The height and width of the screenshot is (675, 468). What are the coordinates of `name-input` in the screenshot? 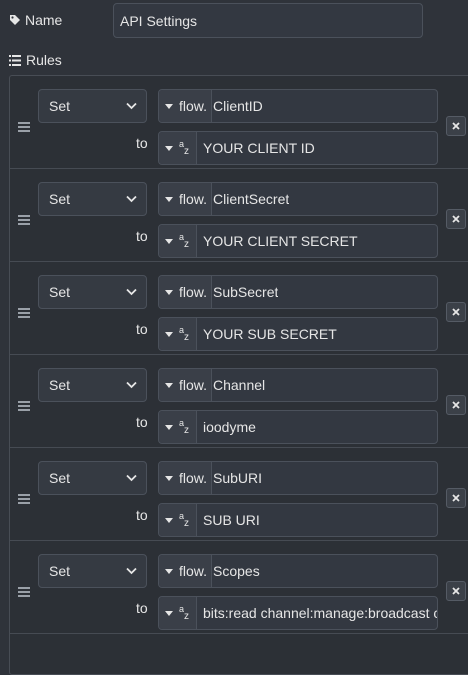 It's located at (268, 20).